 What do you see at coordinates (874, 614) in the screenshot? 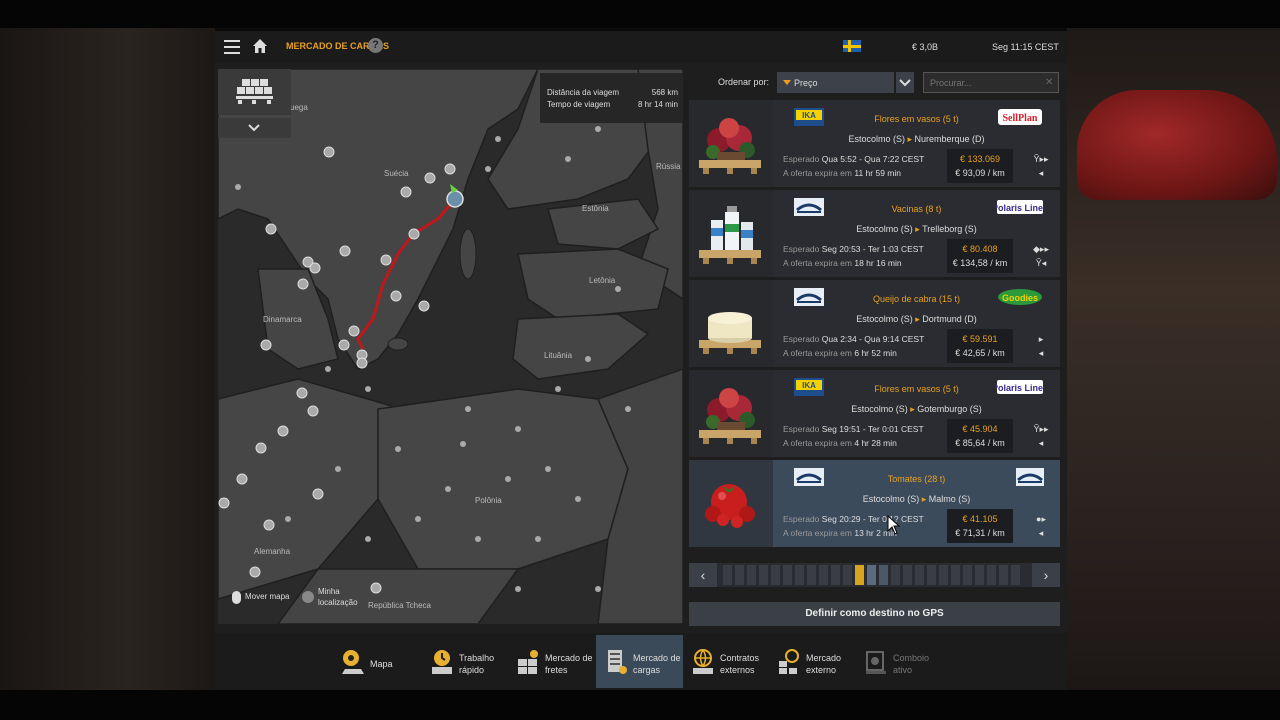
I see `set-gps-destination-button: Definir como destino no GPS` at bounding box center [874, 614].